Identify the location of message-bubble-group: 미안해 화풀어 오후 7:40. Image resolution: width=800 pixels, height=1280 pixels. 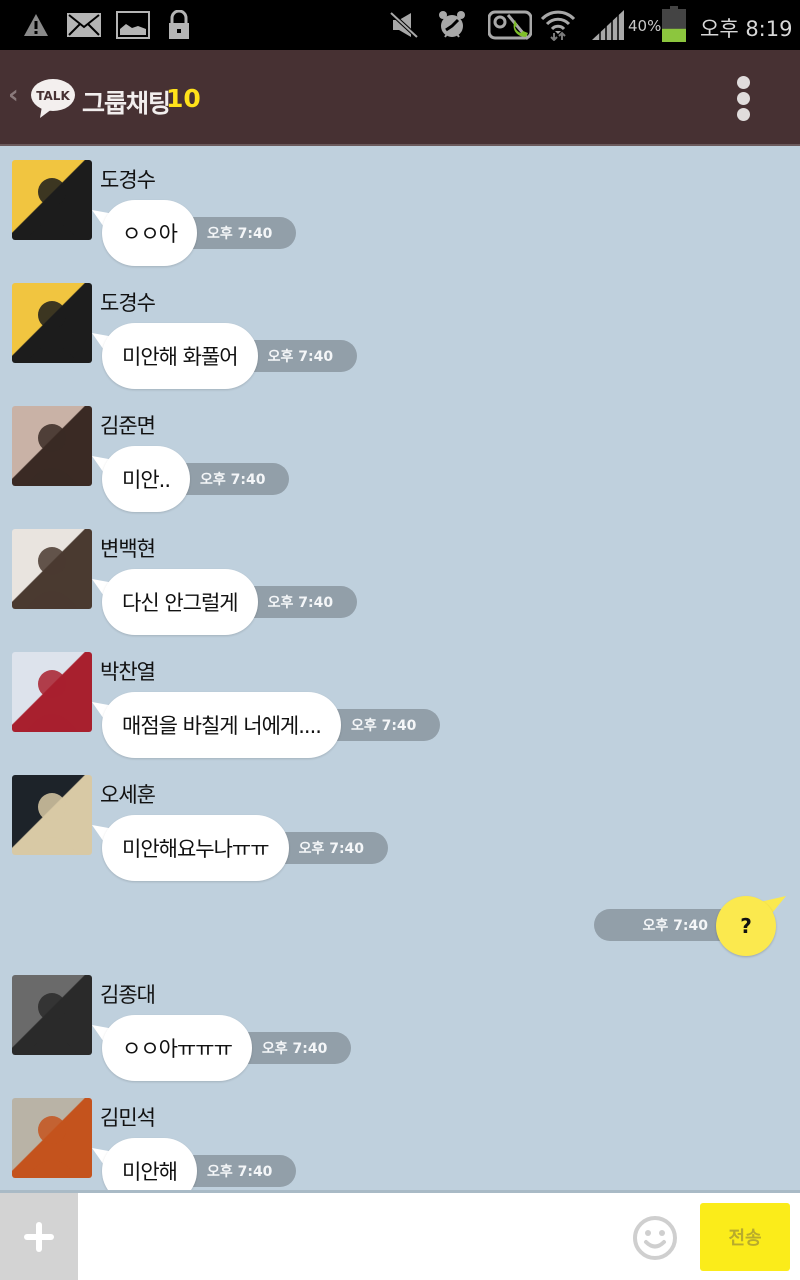
(225, 356).